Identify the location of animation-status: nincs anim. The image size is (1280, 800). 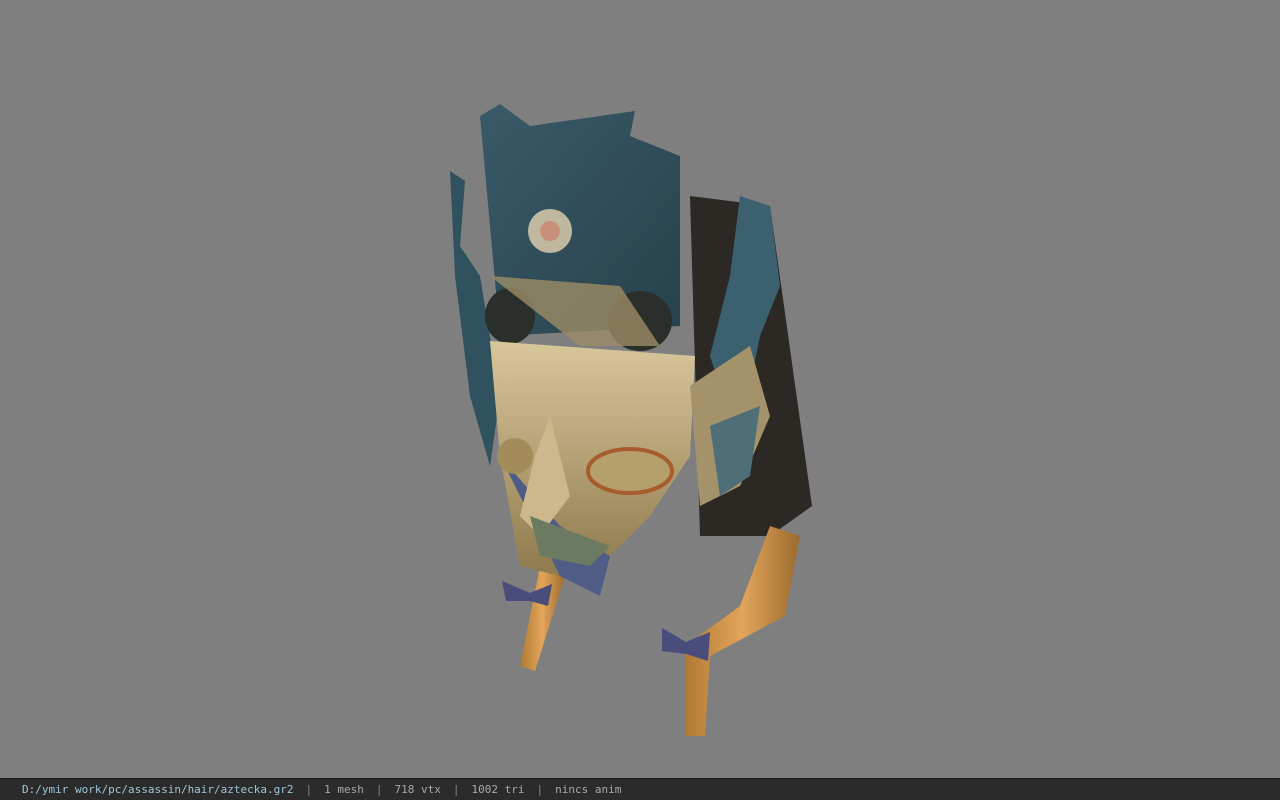
(588, 789).